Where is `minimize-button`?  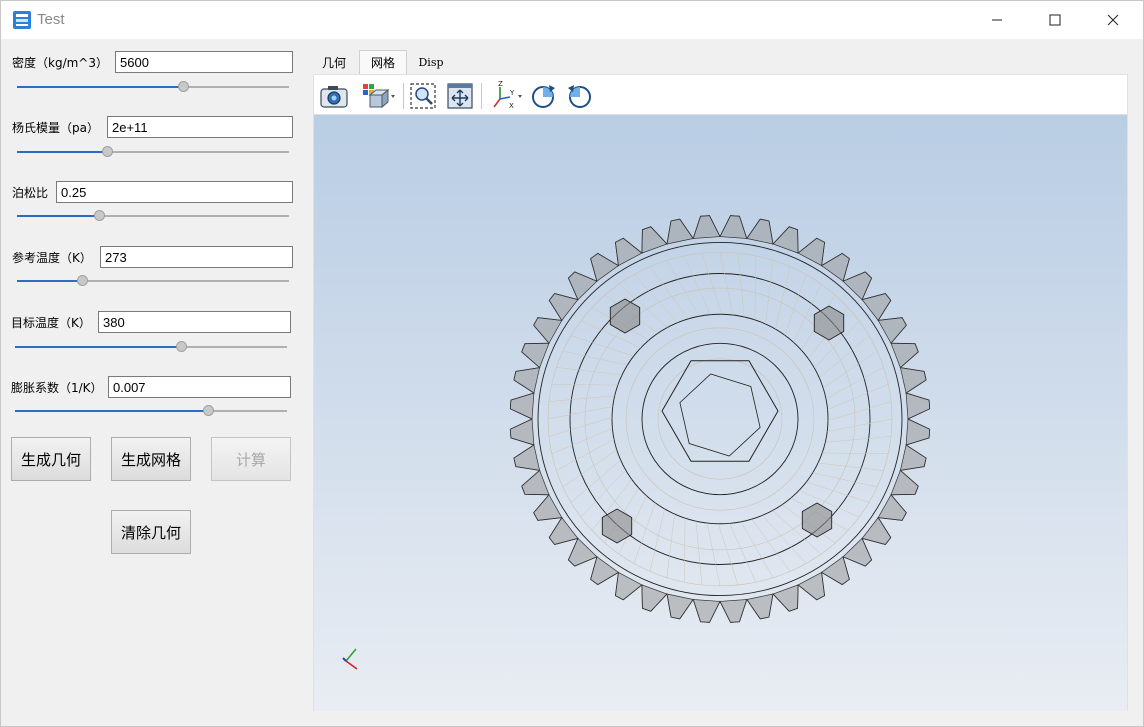 minimize-button is located at coordinates (997, 20).